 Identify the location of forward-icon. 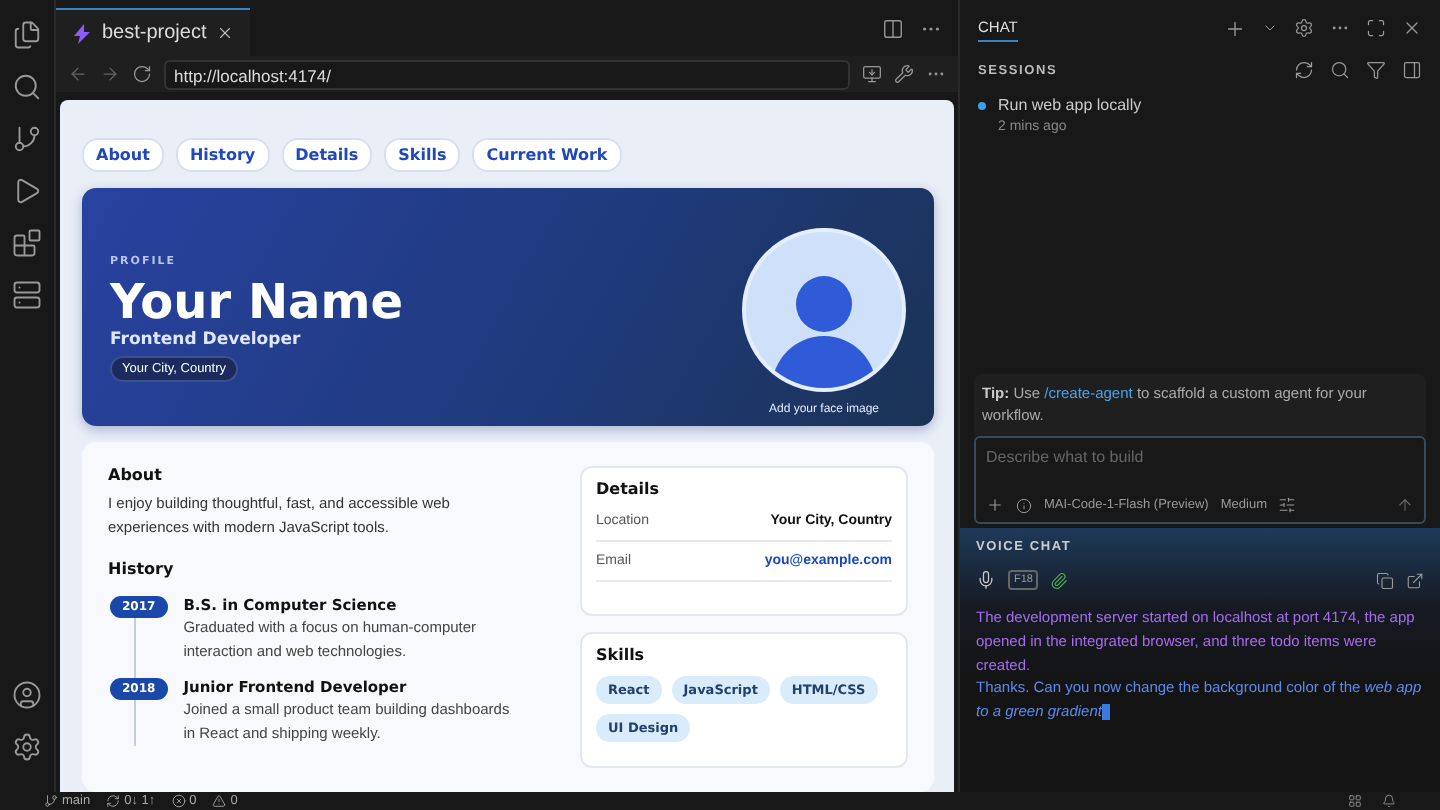
(110, 74).